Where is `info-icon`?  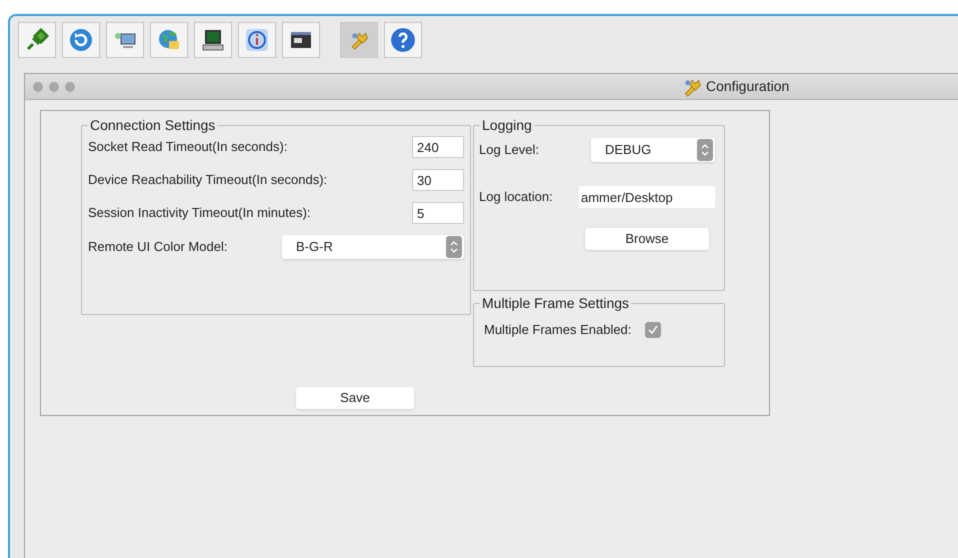 info-icon is located at coordinates (257, 40).